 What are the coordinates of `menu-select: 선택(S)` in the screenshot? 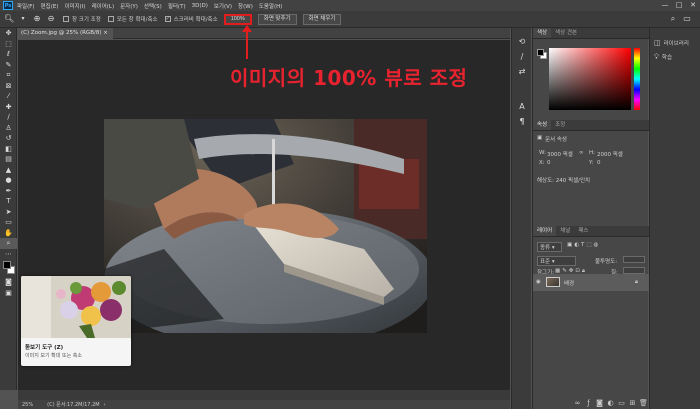 It's located at (153, 6).